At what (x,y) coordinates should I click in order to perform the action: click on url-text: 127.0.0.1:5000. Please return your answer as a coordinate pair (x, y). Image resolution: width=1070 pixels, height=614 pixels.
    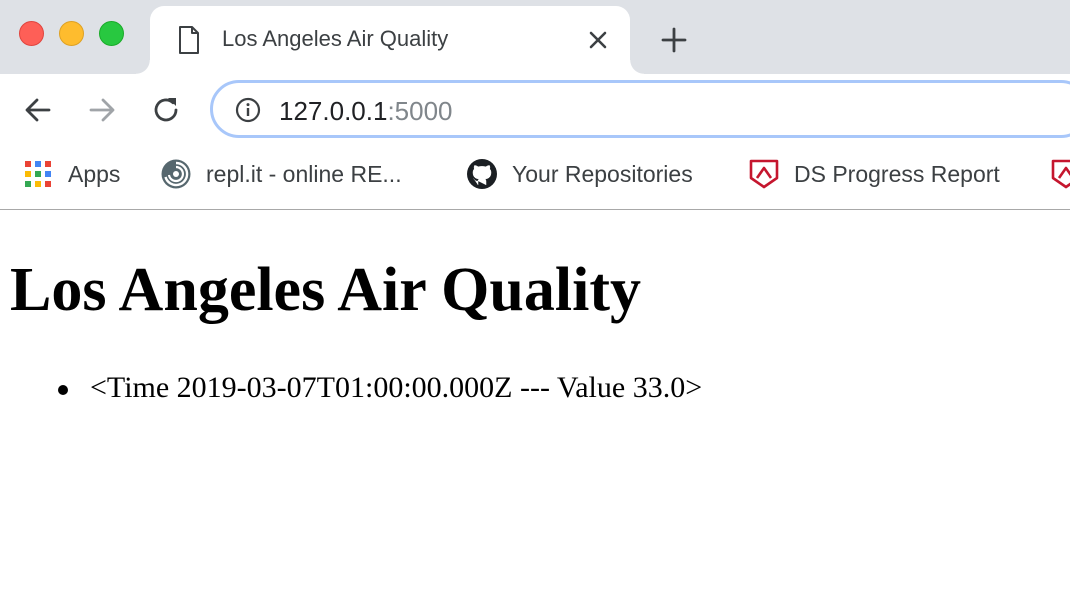
    Looking at the image, I should click on (366, 111).